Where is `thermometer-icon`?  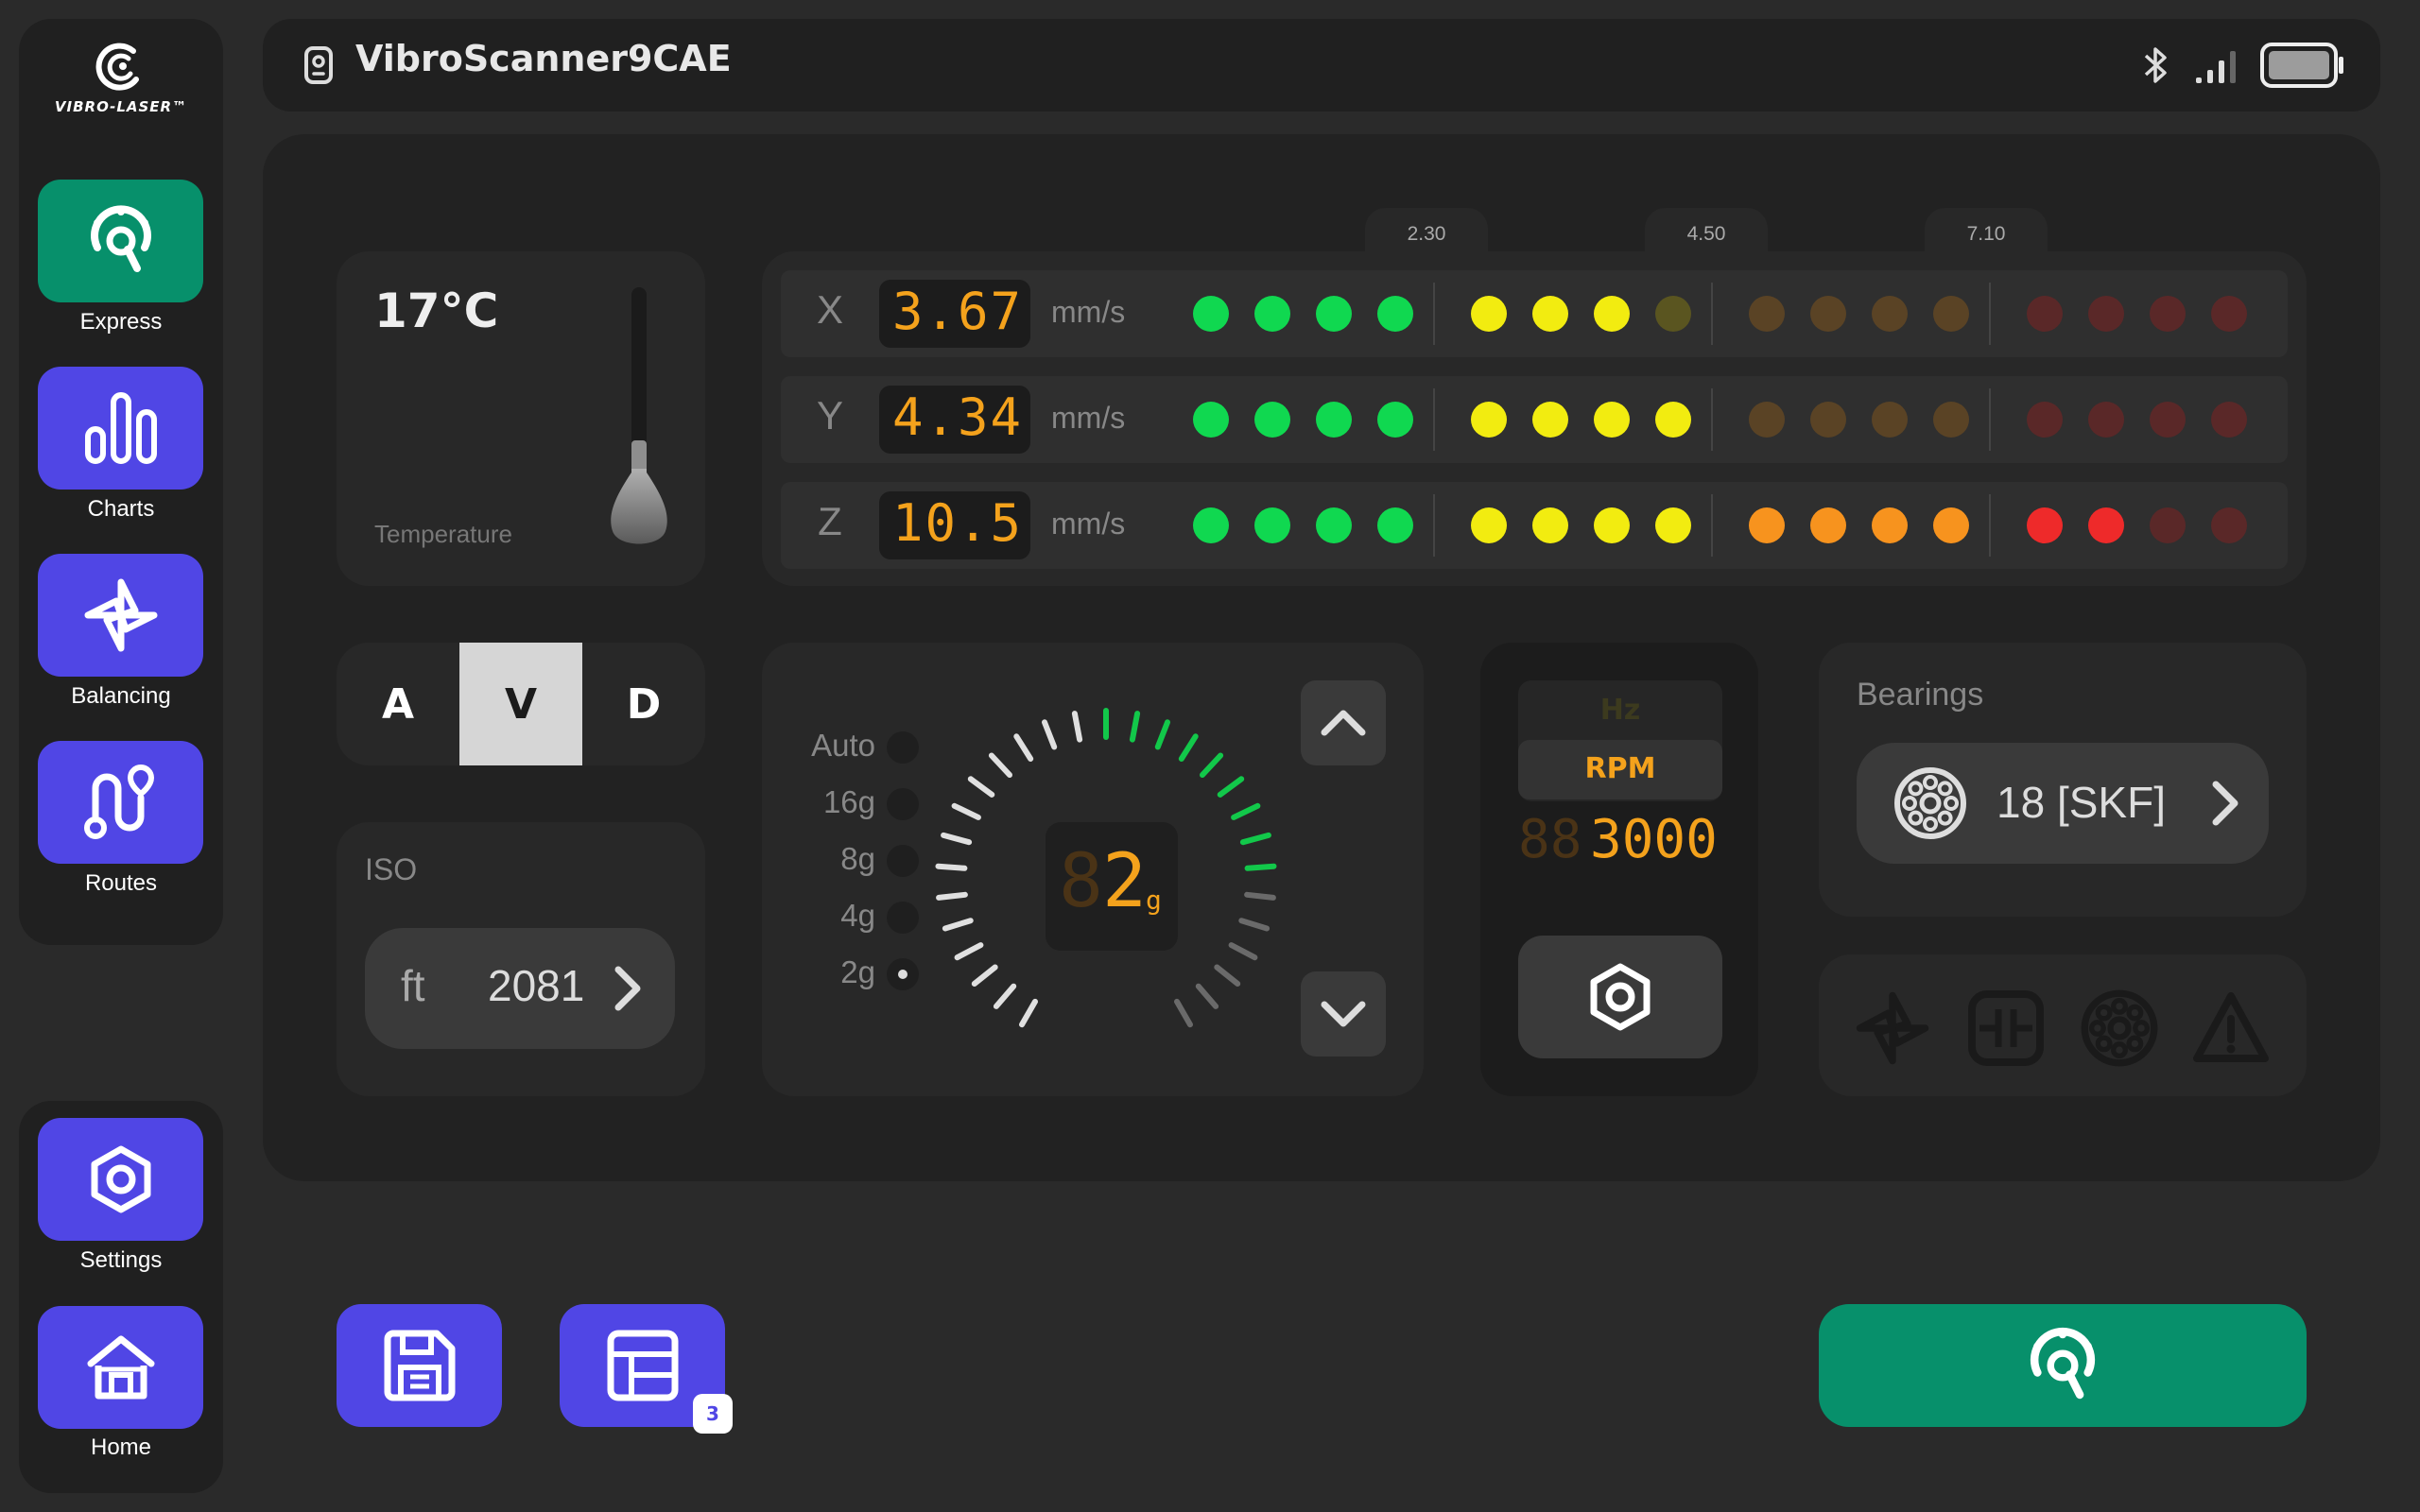
thermometer-icon is located at coordinates (639, 415).